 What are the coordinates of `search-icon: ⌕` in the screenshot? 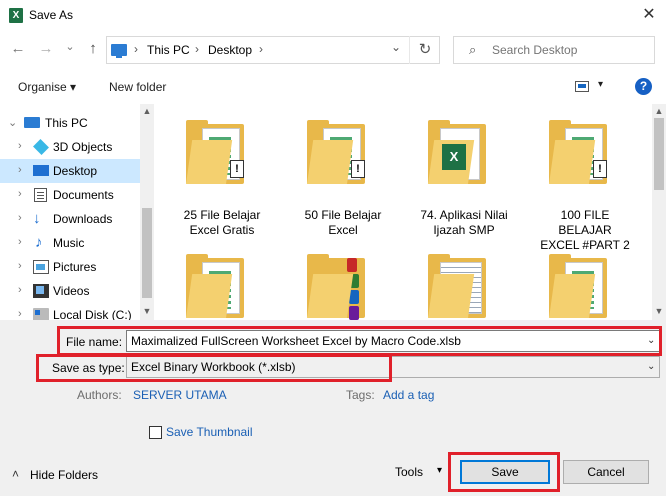 It's located at (473, 49).